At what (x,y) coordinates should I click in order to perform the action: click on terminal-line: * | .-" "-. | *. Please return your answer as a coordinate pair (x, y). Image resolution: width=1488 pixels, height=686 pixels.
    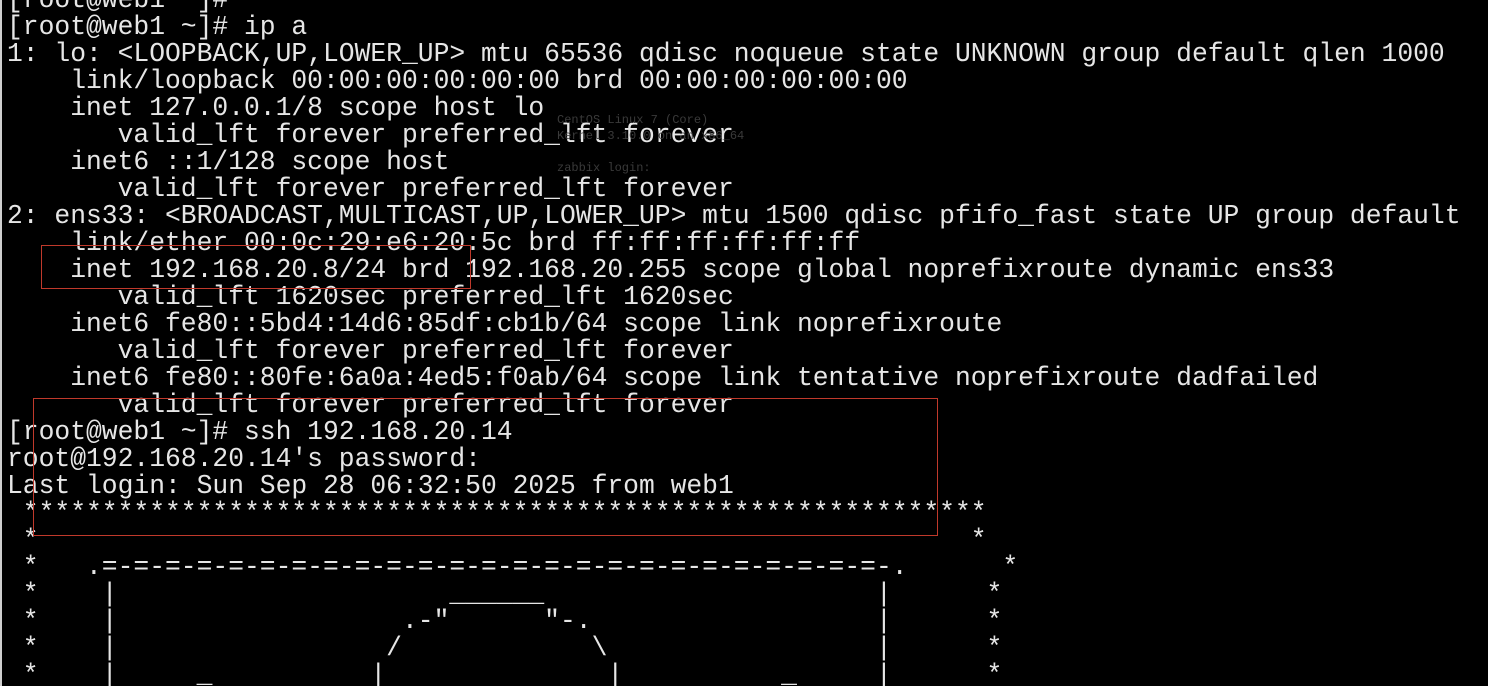
    Looking at the image, I should click on (505, 621).